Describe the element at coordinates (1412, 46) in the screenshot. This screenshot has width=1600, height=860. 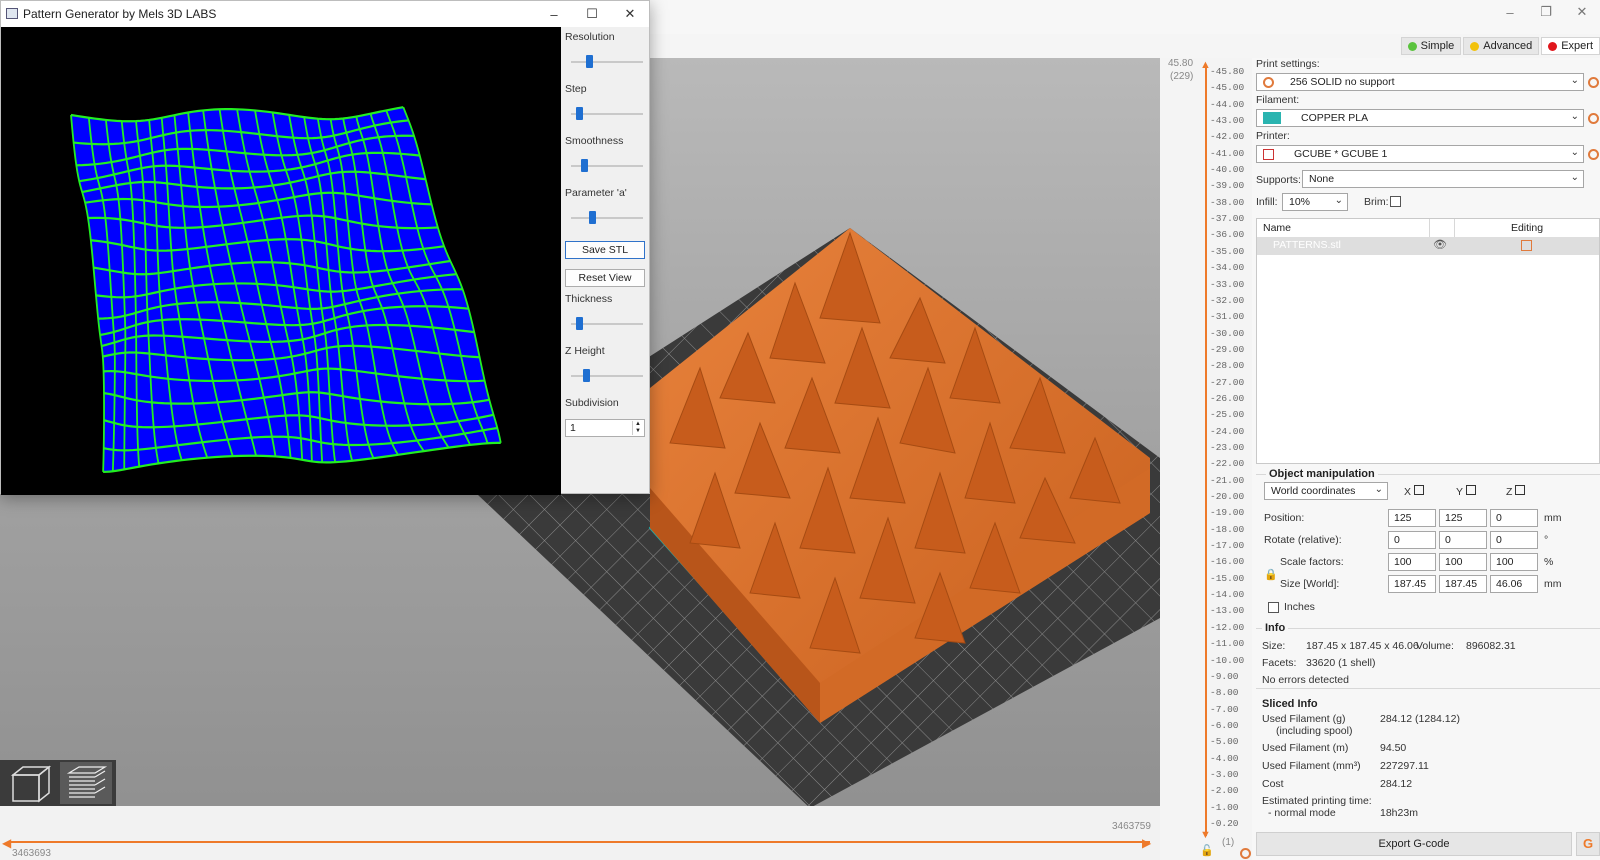
I see `green-dot-icon` at that location.